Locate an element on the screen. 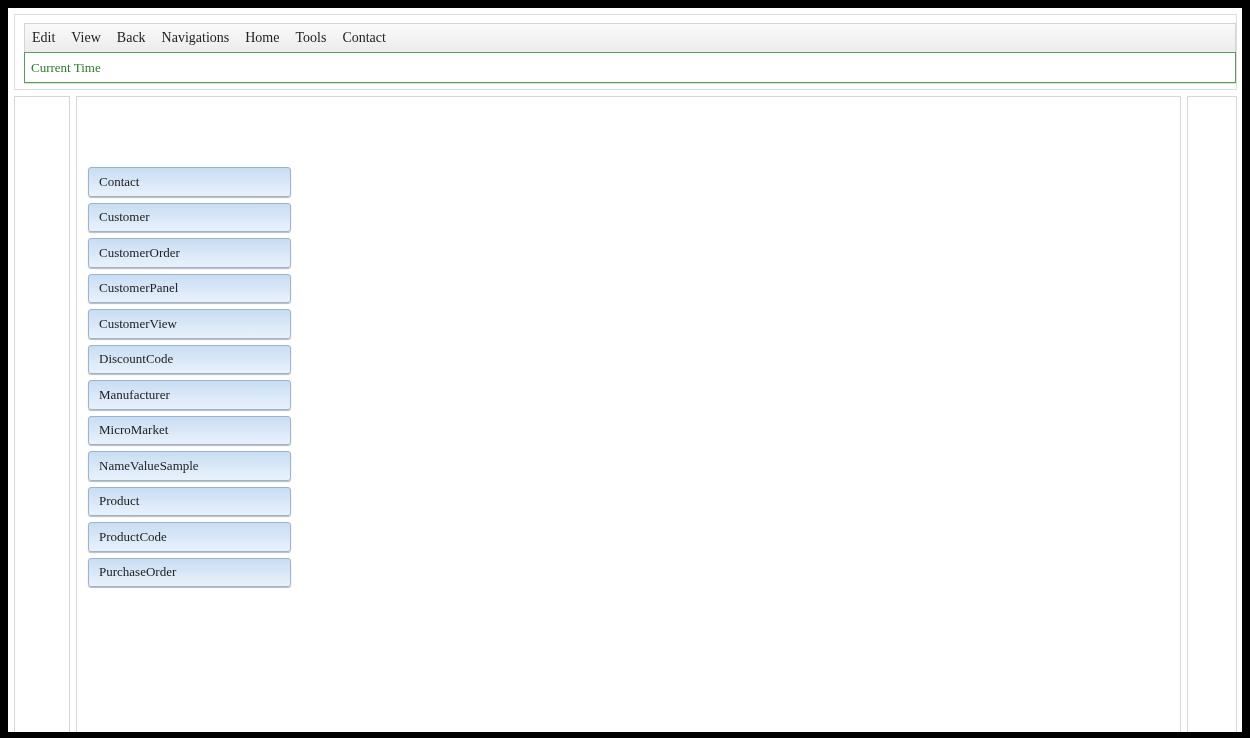 The width and height of the screenshot is (1250, 738). entity-button: Product is located at coordinates (189, 501).